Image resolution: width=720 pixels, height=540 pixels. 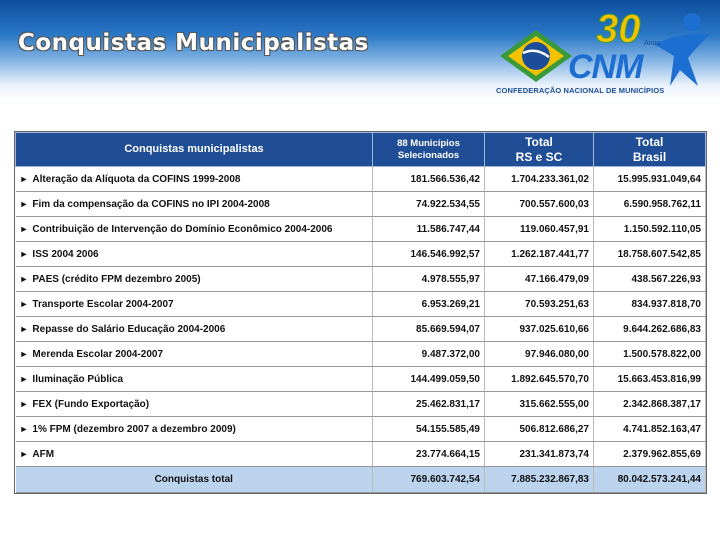 What do you see at coordinates (539, 454) in the screenshot?
I see `cell-total-rs-sc: 231.341.873,74` at bounding box center [539, 454].